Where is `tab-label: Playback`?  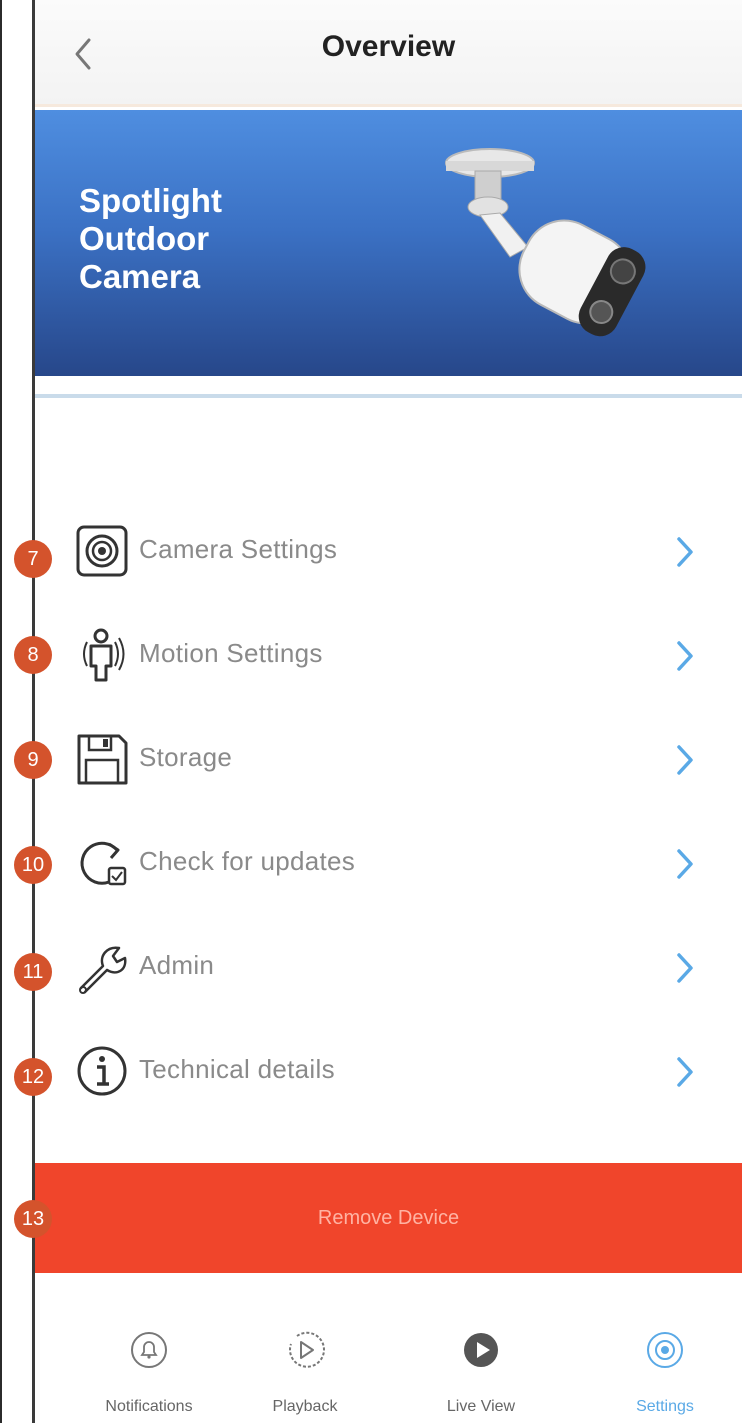 tab-label: Playback is located at coordinates (305, 1406).